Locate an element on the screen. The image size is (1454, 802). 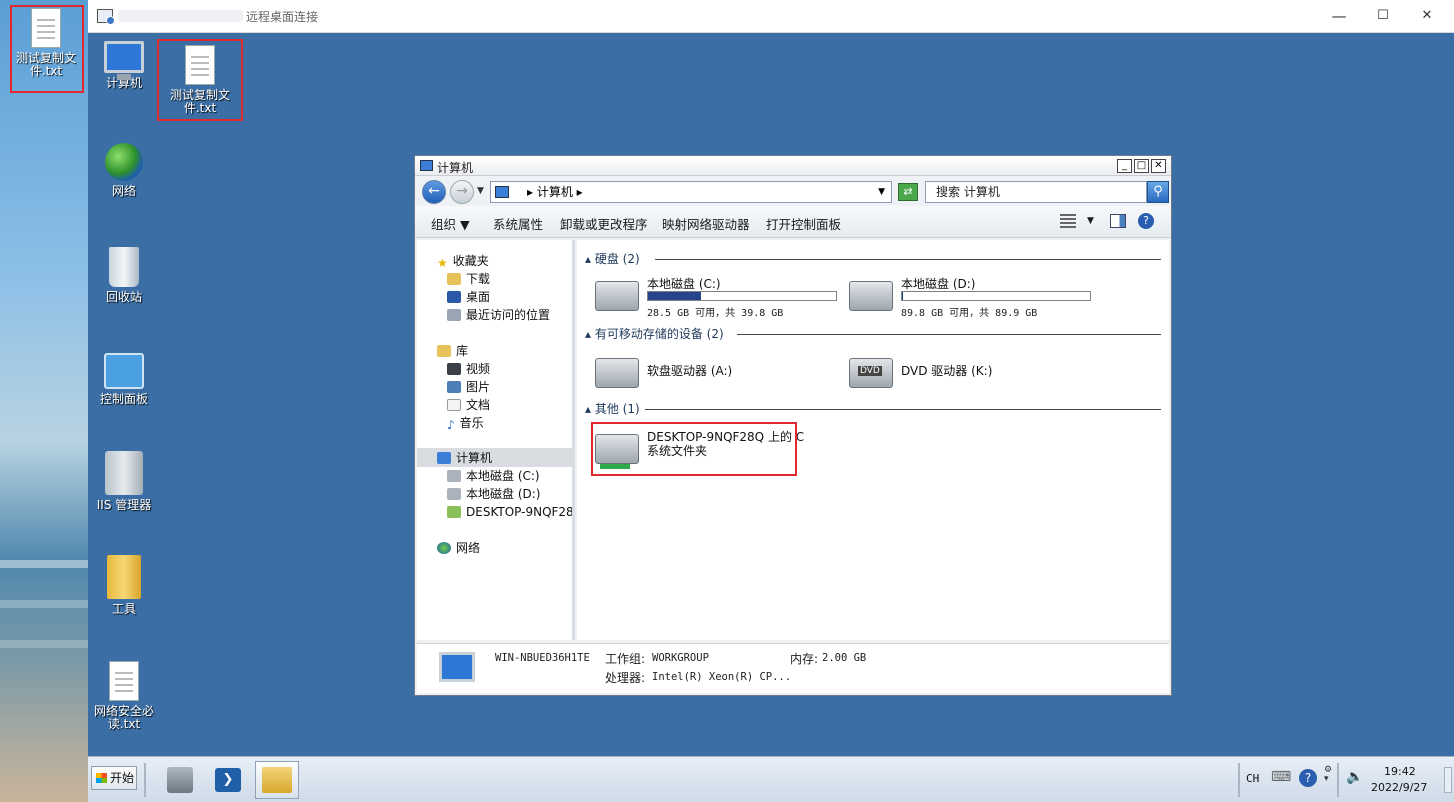
nav-network: 网络 is located at coordinates (458, 548).